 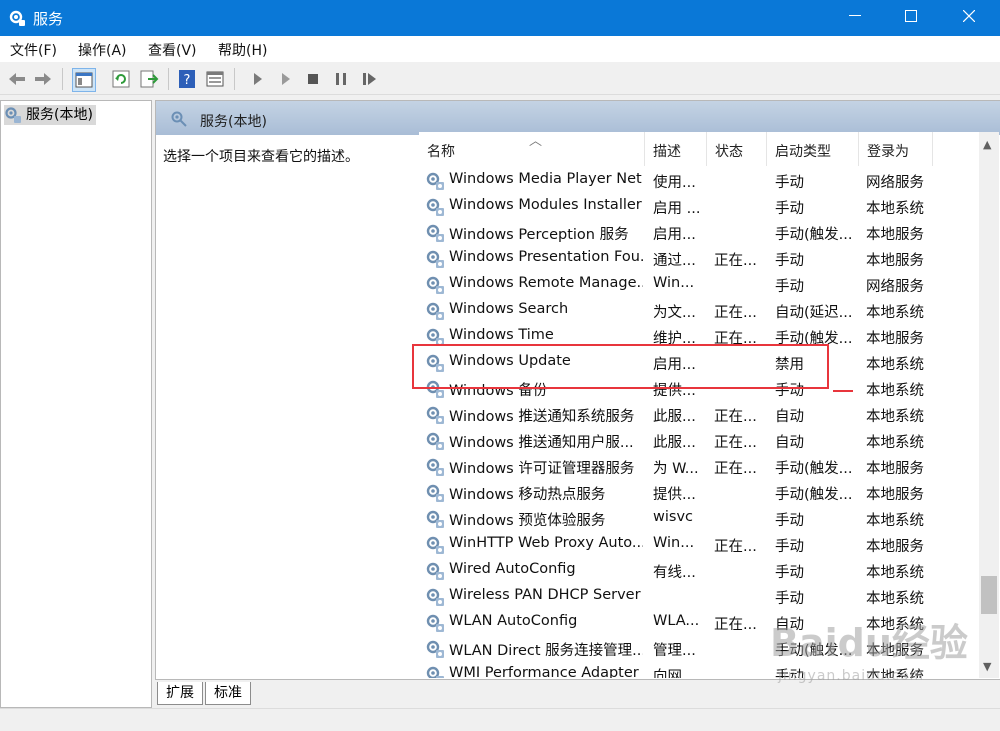 What do you see at coordinates (172, 50) in the screenshot?
I see `menu-view: 查看(V)` at bounding box center [172, 50].